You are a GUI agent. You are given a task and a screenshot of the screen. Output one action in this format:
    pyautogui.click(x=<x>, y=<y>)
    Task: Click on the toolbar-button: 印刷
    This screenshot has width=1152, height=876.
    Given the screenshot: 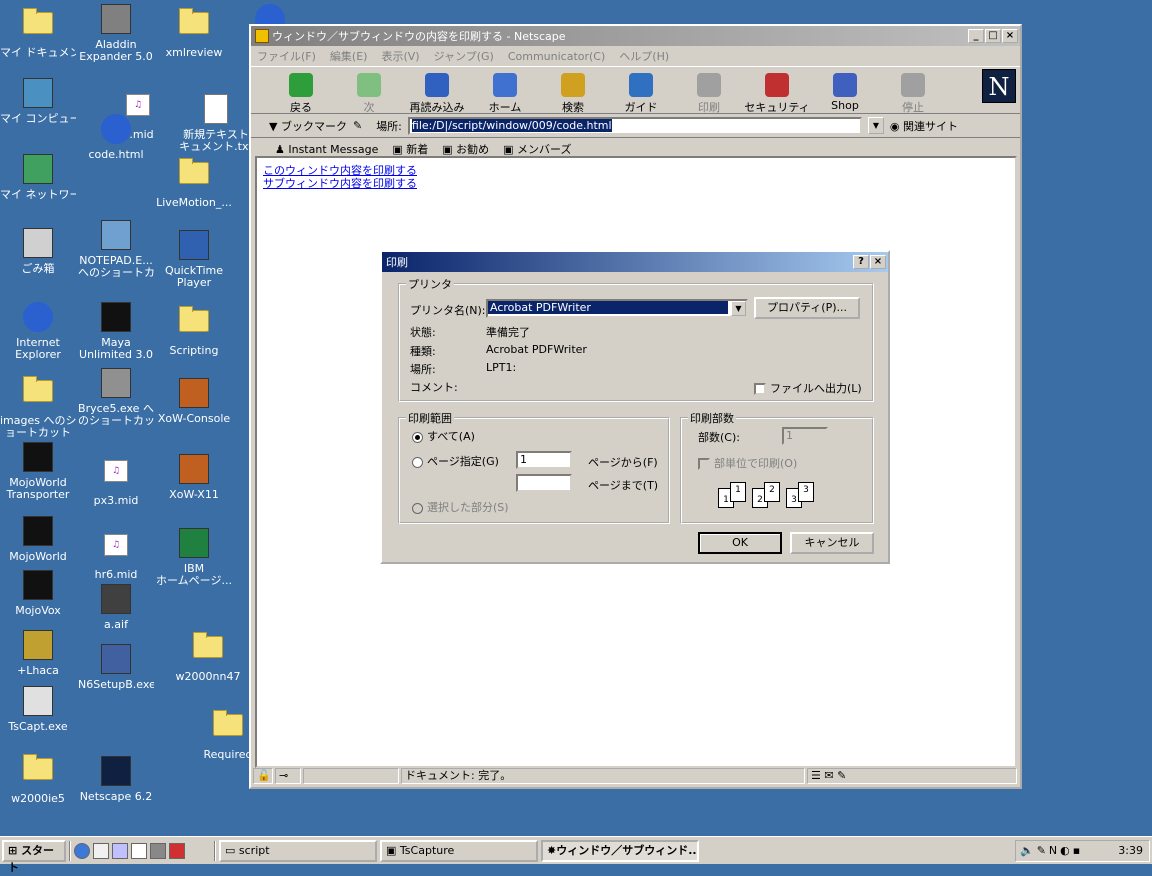 What is the action you would take?
    pyautogui.click(x=709, y=92)
    